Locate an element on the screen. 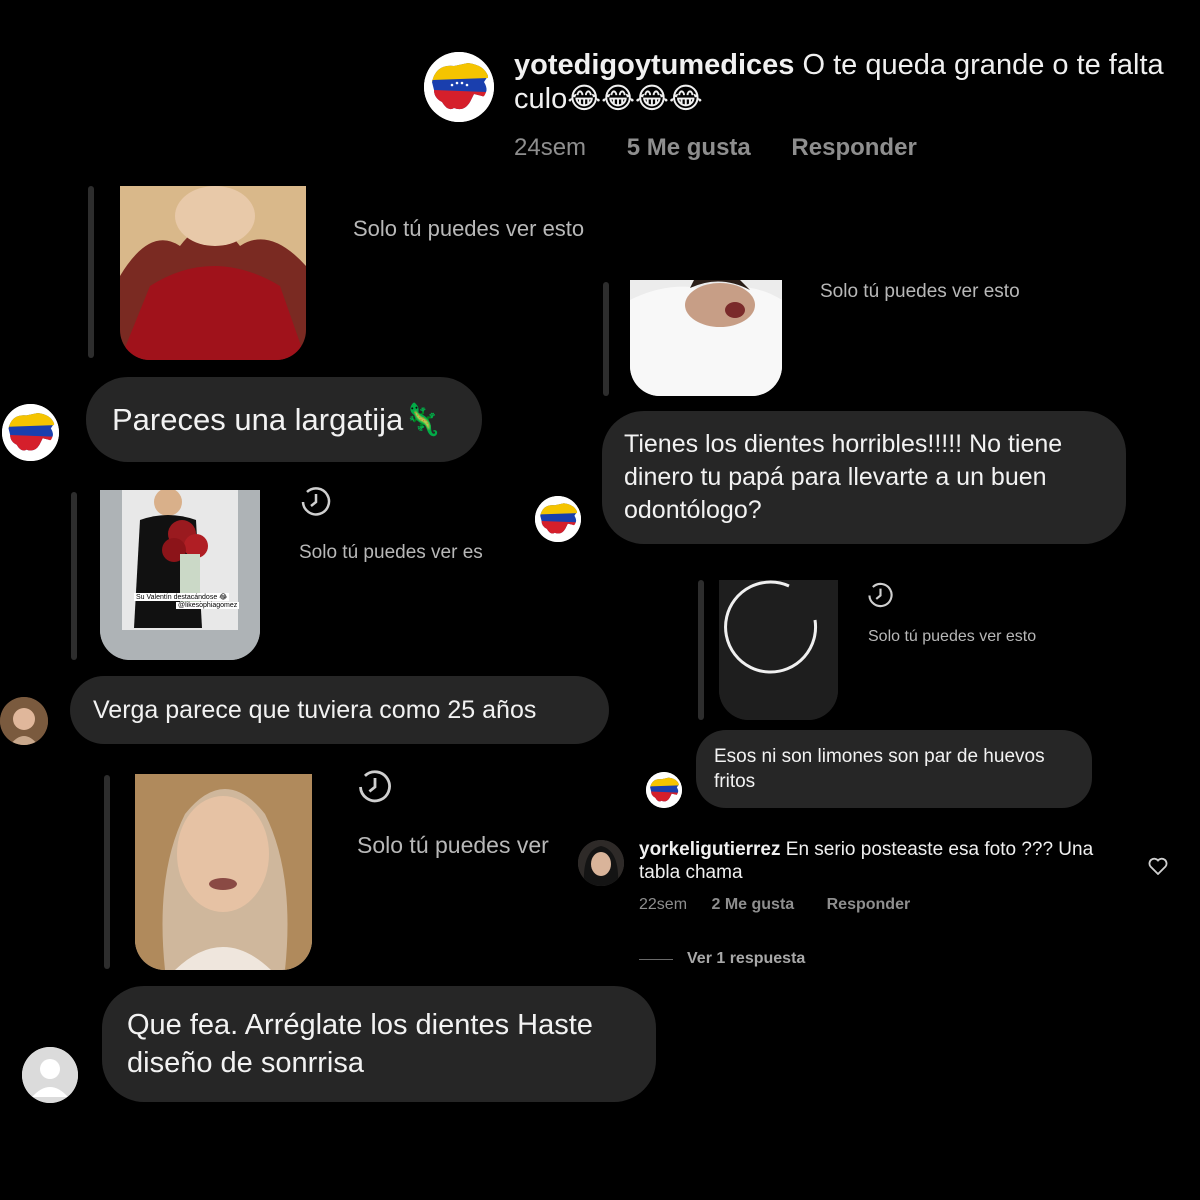  comment-2-time: 22sem is located at coordinates (663, 904).